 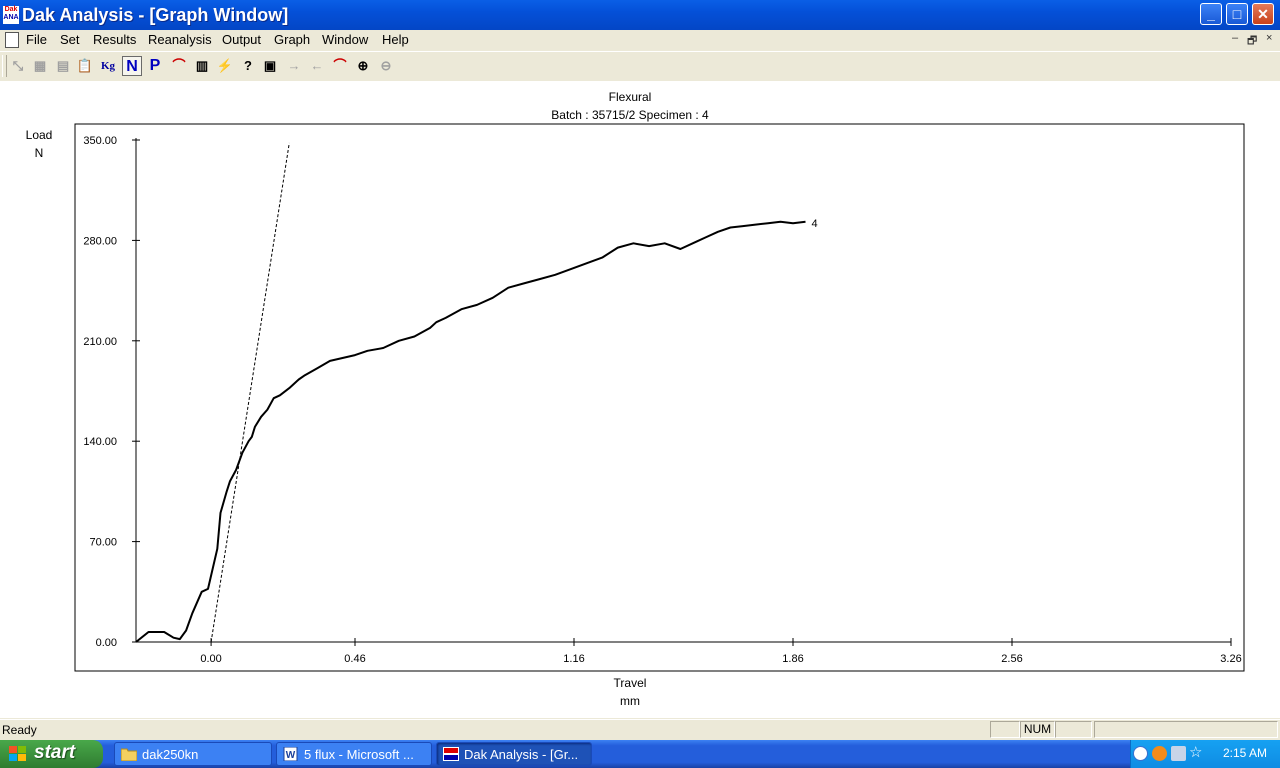 What do you see at coordinates (630, 115) in the screenshot?
I see `chart-subtitle: Batch : 35715/2 Specimen : 4` at bounding box center [630, 115].